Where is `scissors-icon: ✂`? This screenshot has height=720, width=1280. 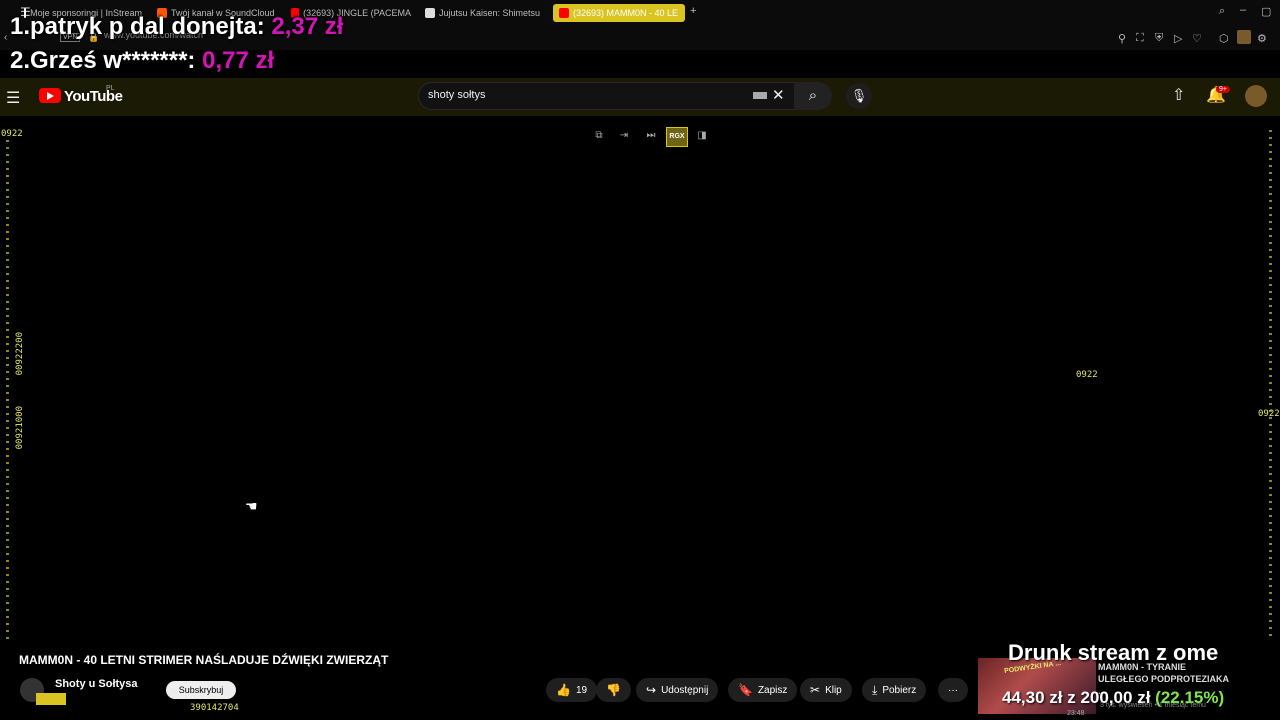
scissors-icon: ✂ is located at coordinates (815, 690).